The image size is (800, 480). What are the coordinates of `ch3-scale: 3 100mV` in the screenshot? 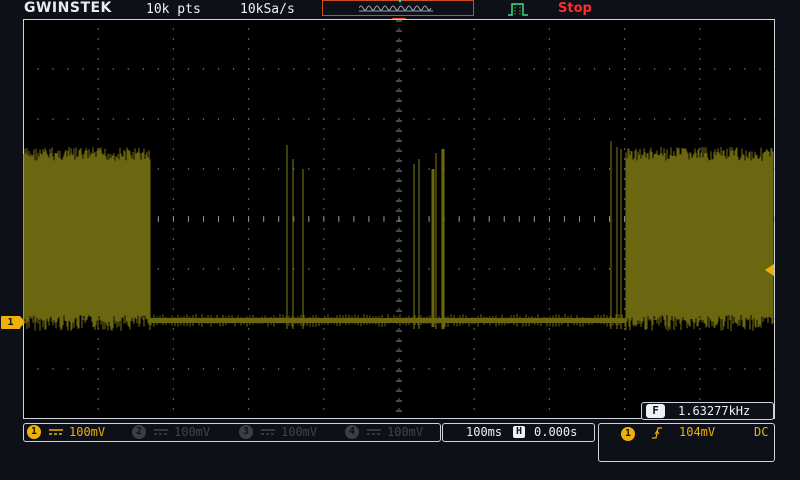 It's located at (278, 432).